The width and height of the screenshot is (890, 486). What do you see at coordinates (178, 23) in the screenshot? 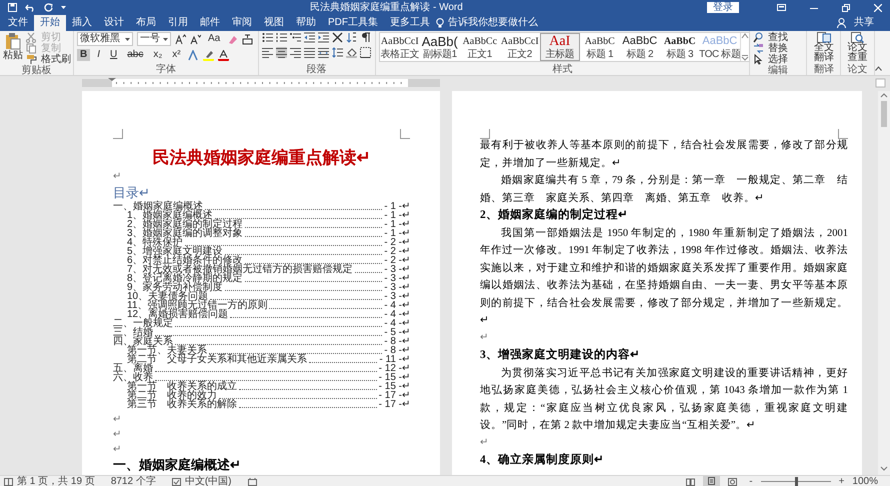
I see `ribbon-tab: 引用` at bounding box center [178, 23].